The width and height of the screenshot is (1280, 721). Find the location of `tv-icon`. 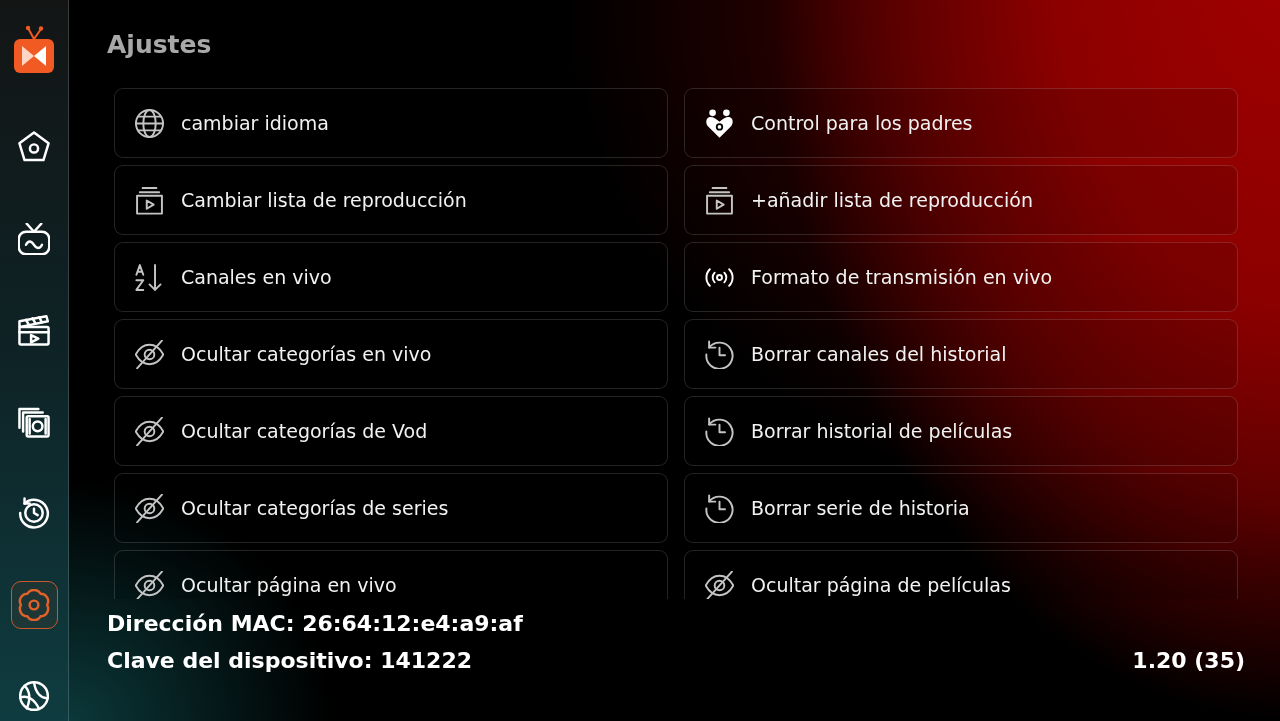

tv-icon is located at coordinates (34, 238).